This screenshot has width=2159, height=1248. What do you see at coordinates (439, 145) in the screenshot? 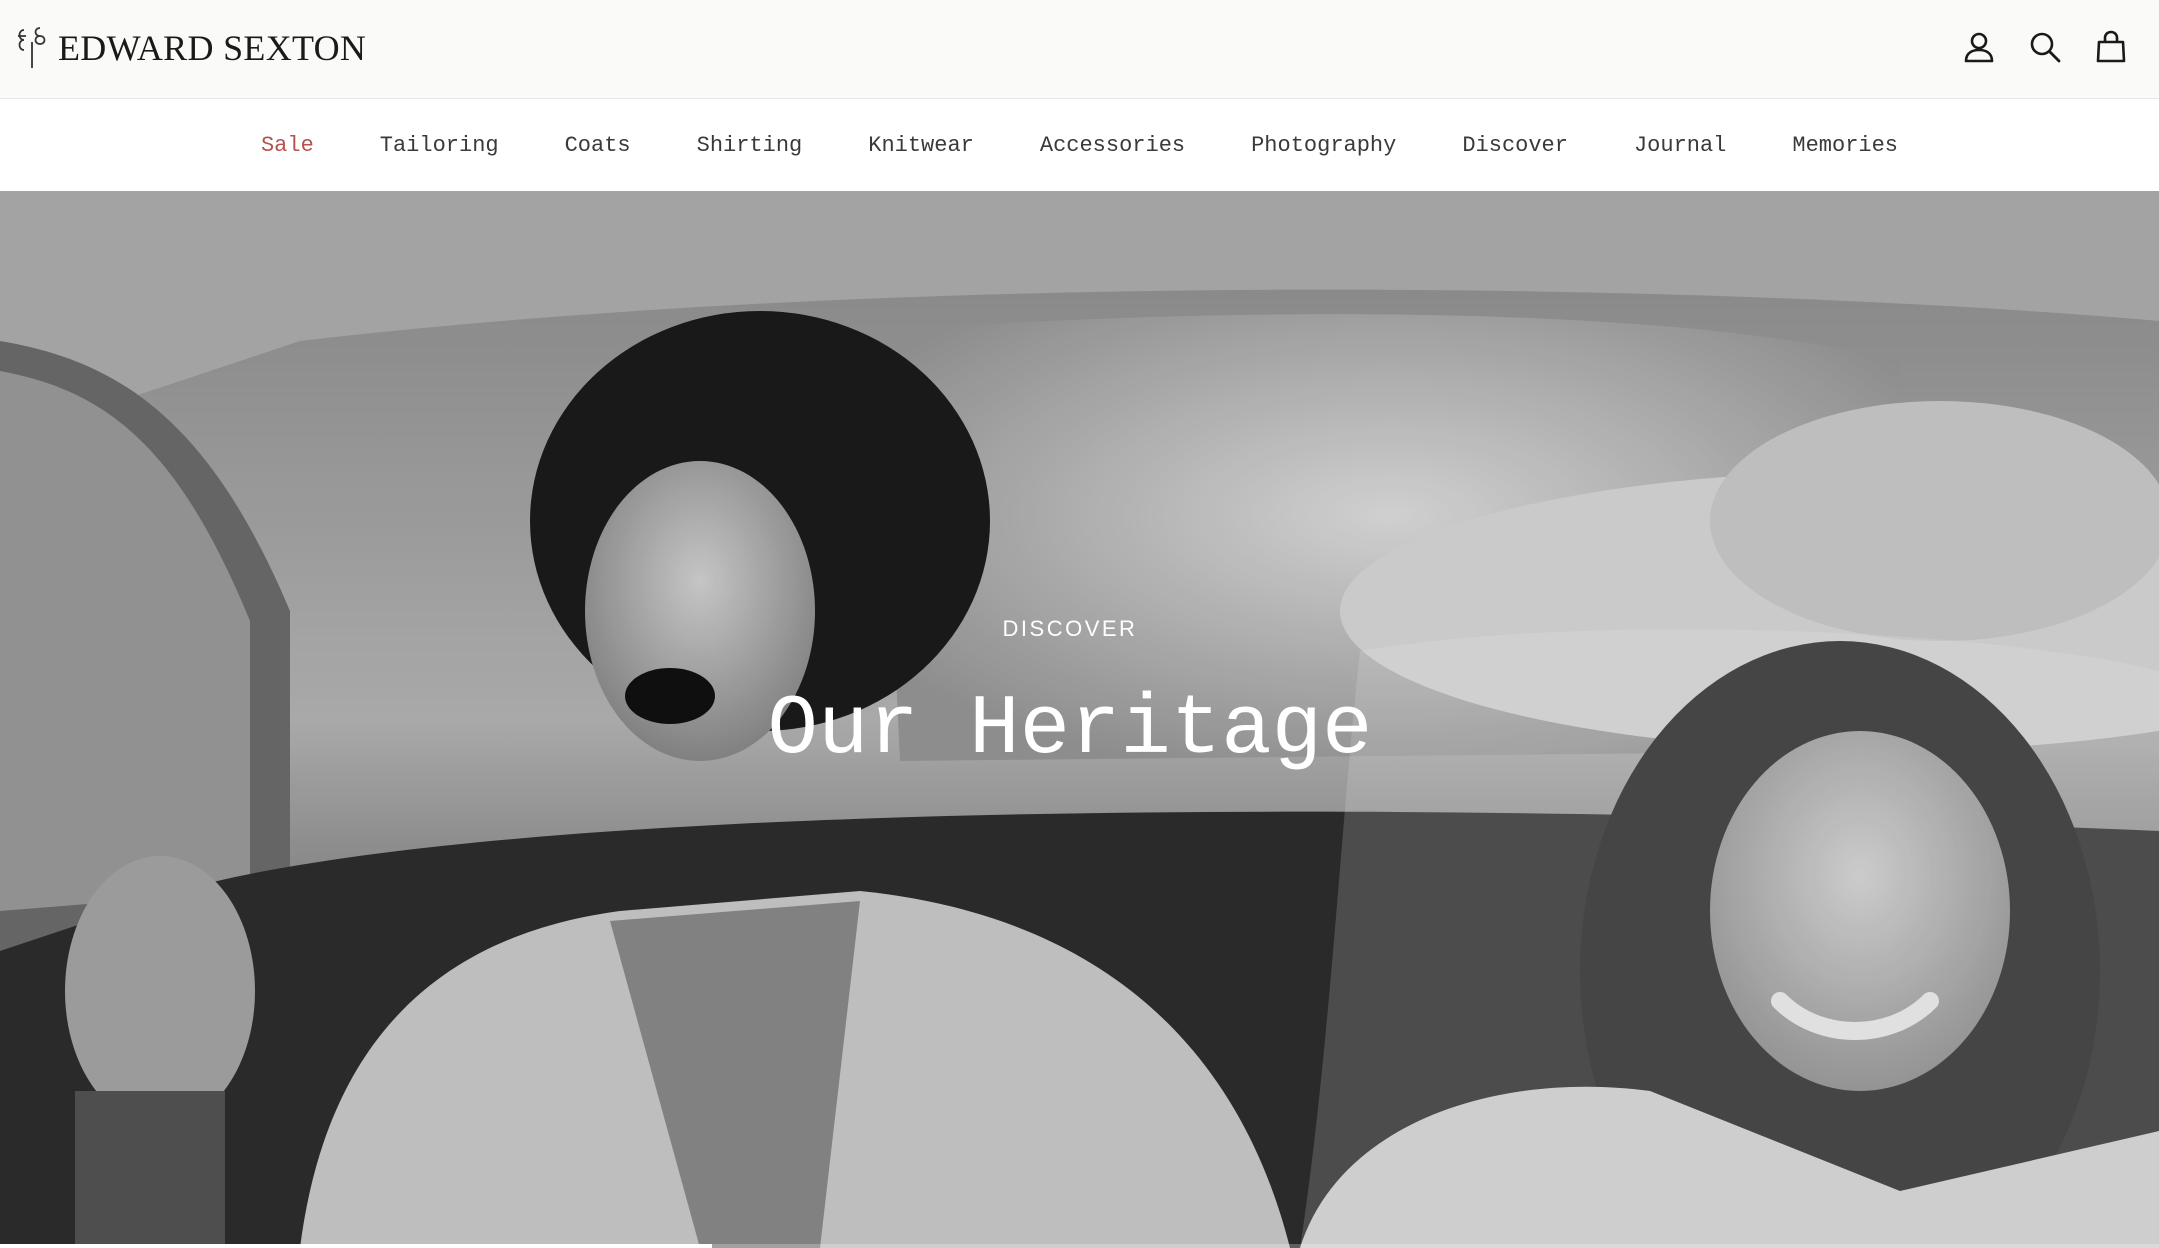
I see `nav-item-tailoring: Tailoring` at bounding box center [439, 145].